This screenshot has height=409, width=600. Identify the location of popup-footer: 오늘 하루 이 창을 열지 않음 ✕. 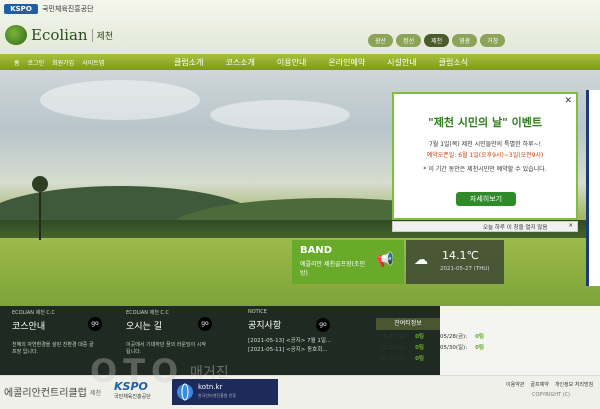
(485, 226).